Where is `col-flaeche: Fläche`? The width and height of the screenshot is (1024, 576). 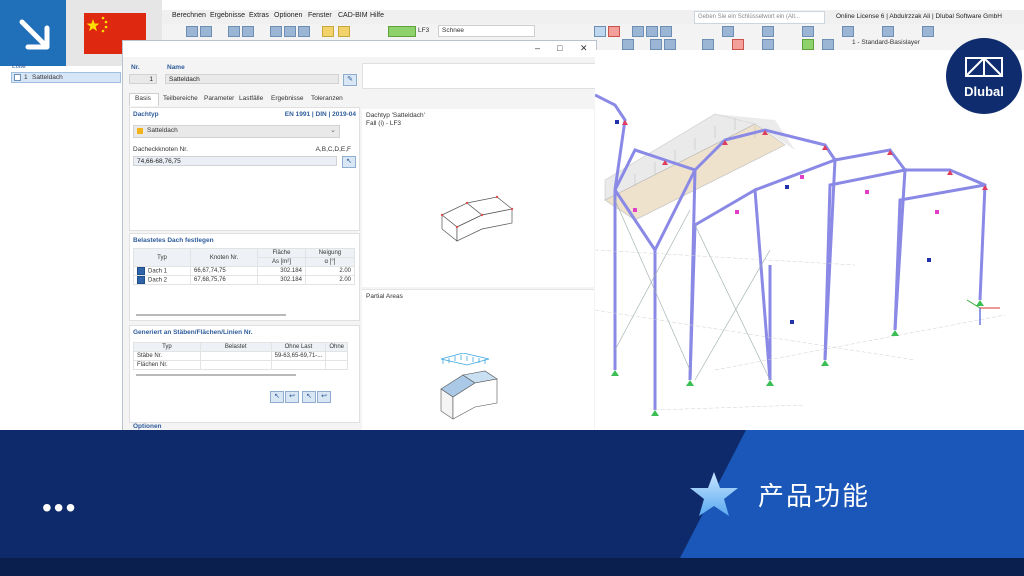 col-flaeche: Fläche is located at coordinates (281, 253).